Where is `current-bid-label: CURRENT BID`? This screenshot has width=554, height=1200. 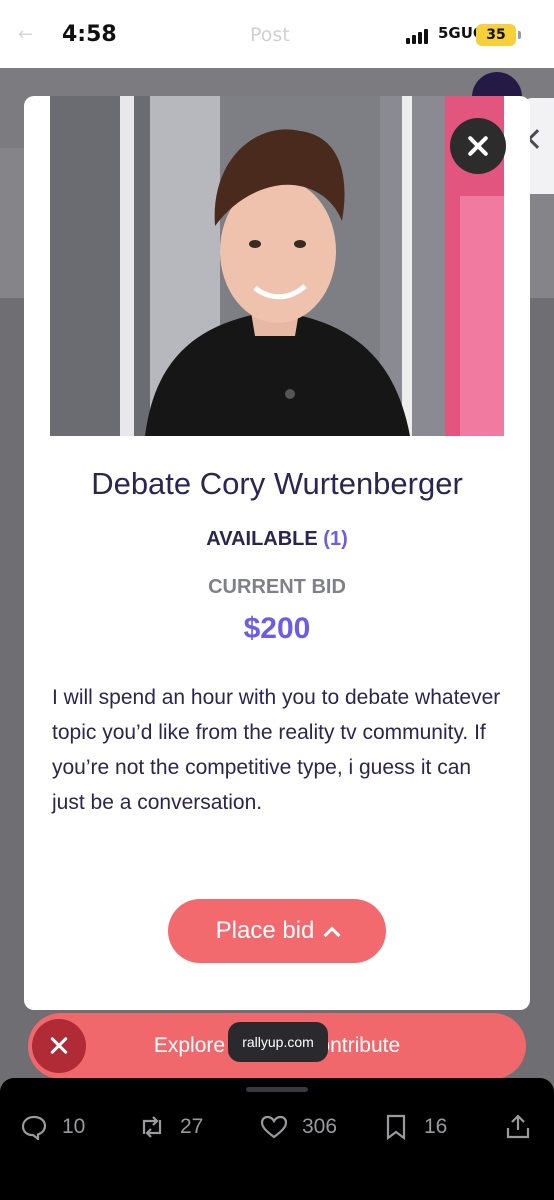
current-bid-label: CURRENT BID is located at coordinates (277, 587).